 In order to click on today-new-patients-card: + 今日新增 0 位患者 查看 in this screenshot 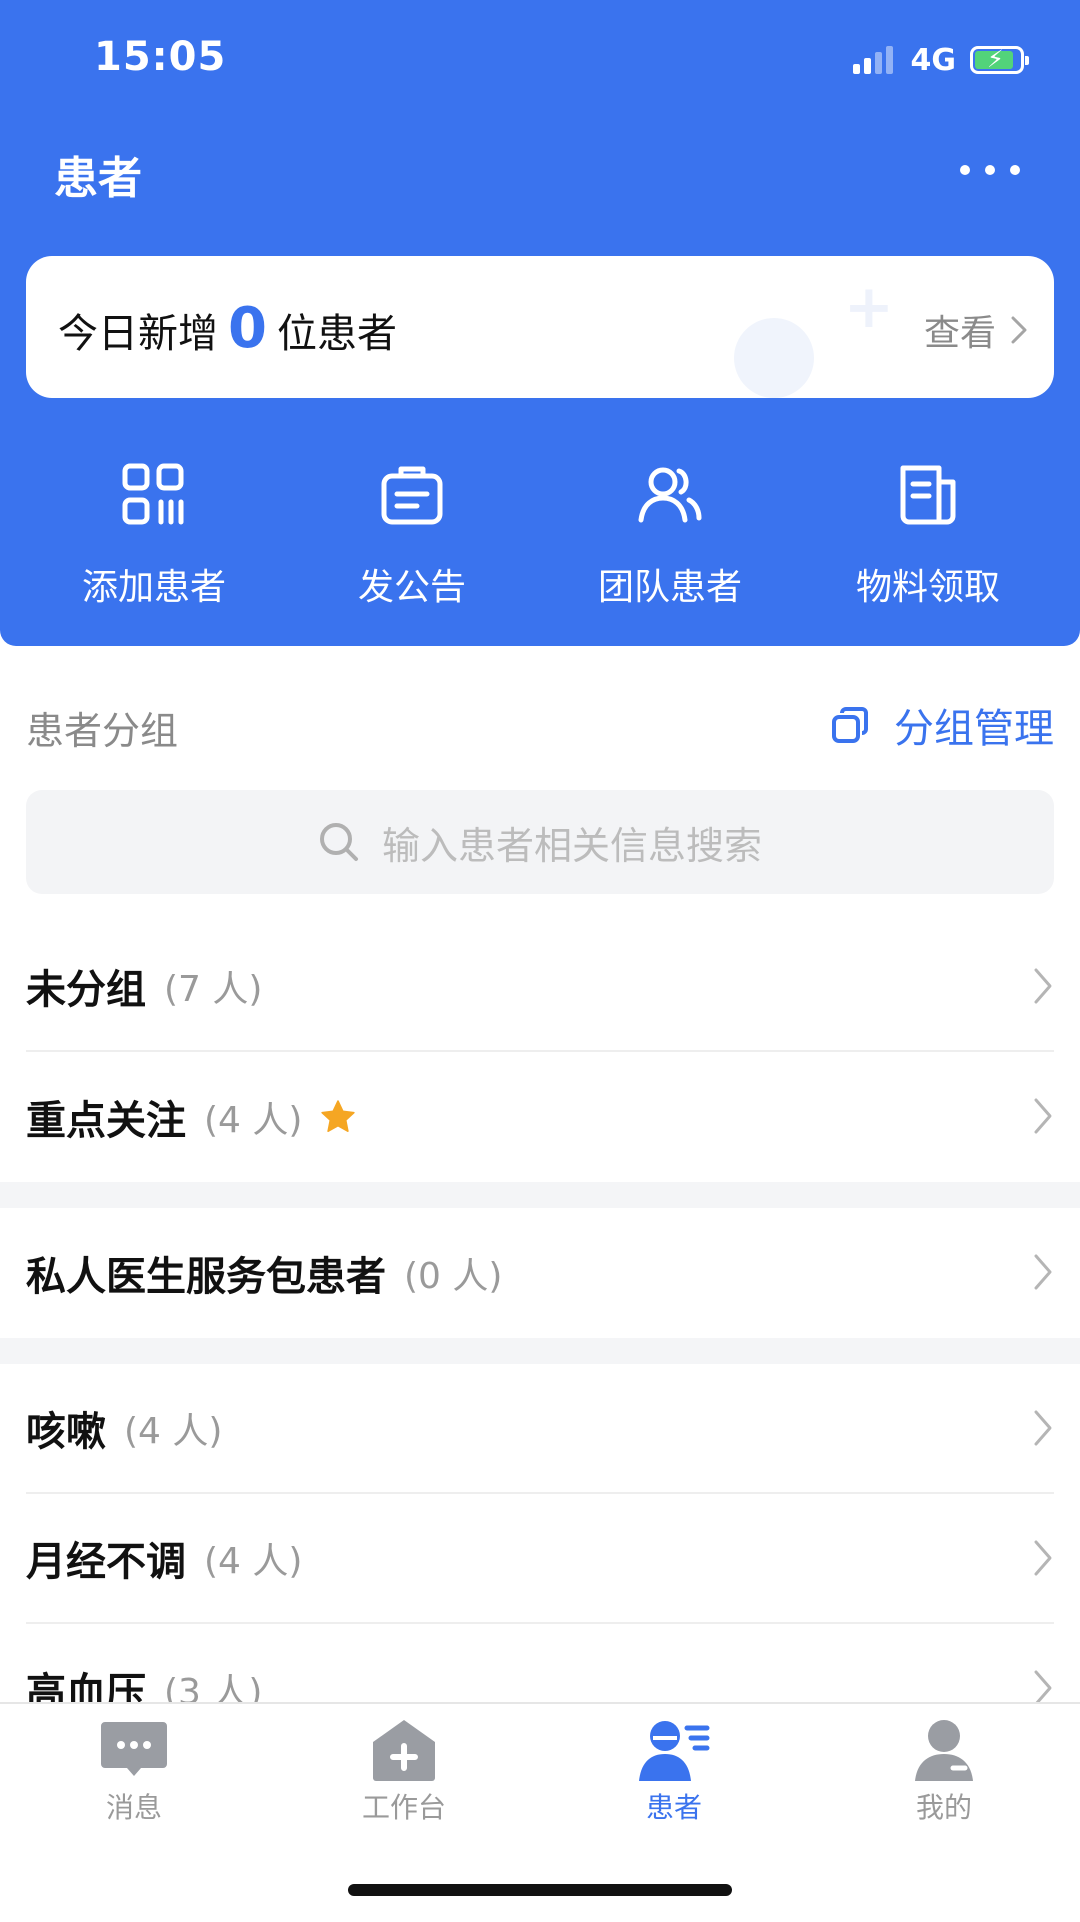, I will do `click(540, 327)`.